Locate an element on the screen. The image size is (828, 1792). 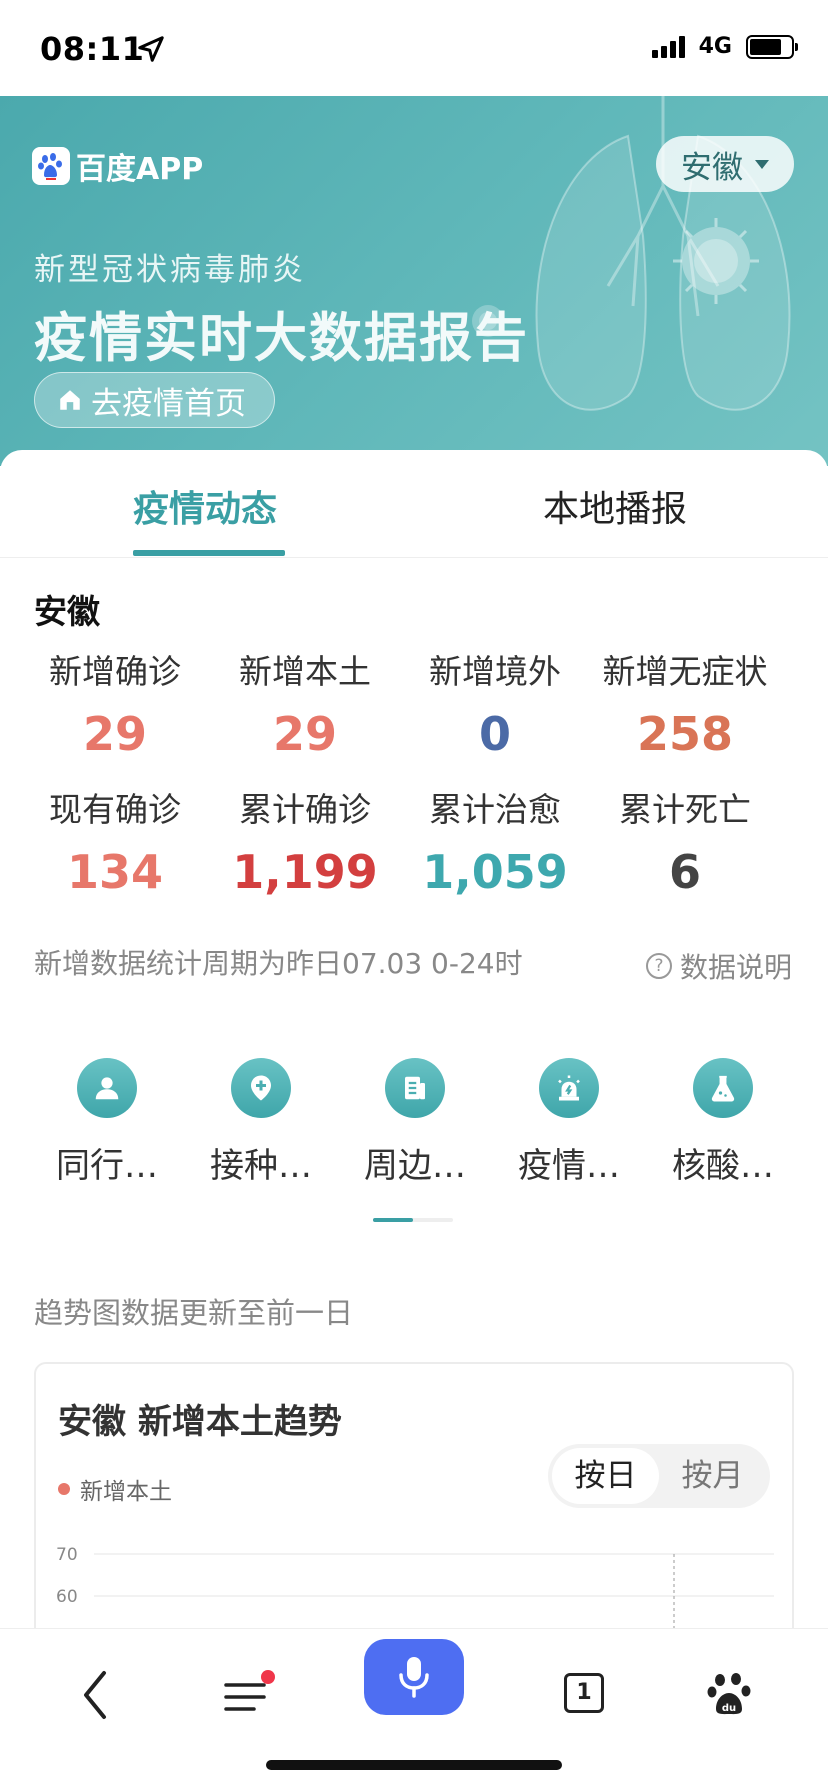
region-selector-label: 安徽 is located at coordinates (712, 167).